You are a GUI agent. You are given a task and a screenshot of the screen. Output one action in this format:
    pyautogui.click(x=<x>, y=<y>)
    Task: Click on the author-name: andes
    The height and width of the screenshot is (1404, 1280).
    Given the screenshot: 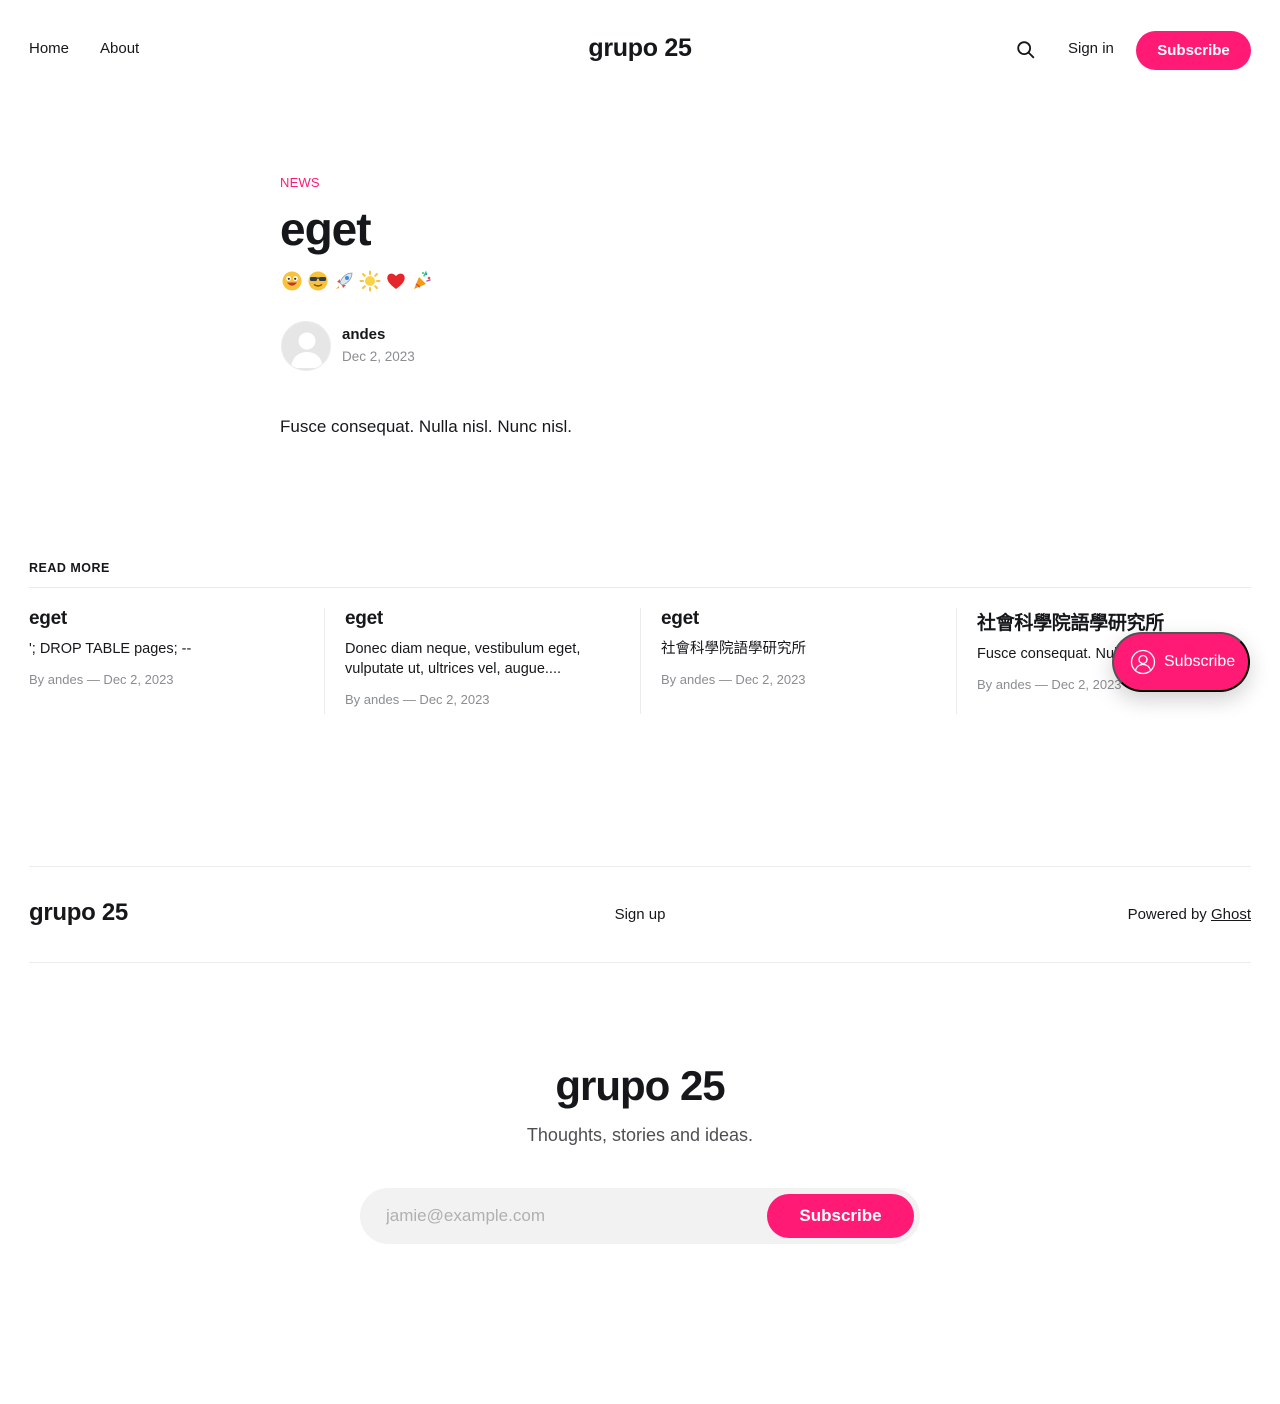 What is the action you would take?
    pyautogui.click(x=363, y=334)
    